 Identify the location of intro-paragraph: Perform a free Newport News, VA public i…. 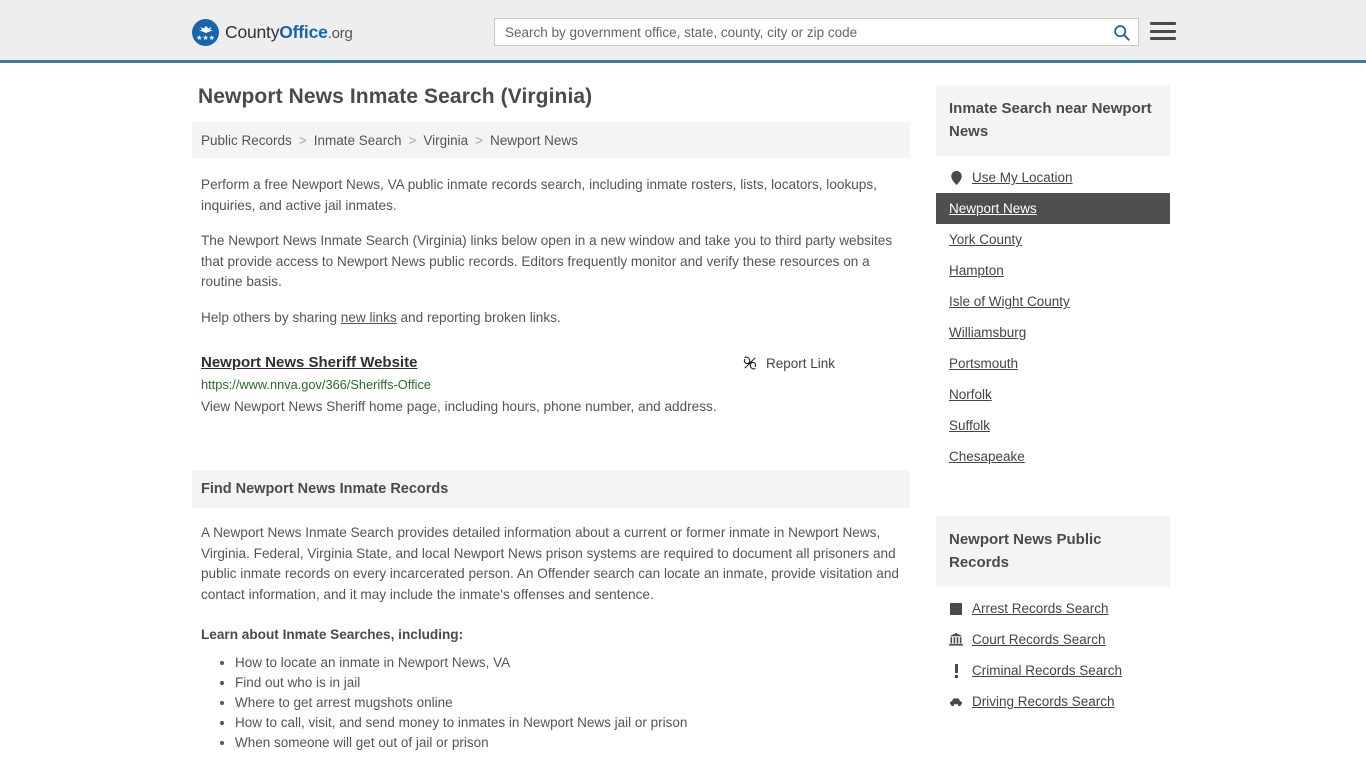
(539, 195).